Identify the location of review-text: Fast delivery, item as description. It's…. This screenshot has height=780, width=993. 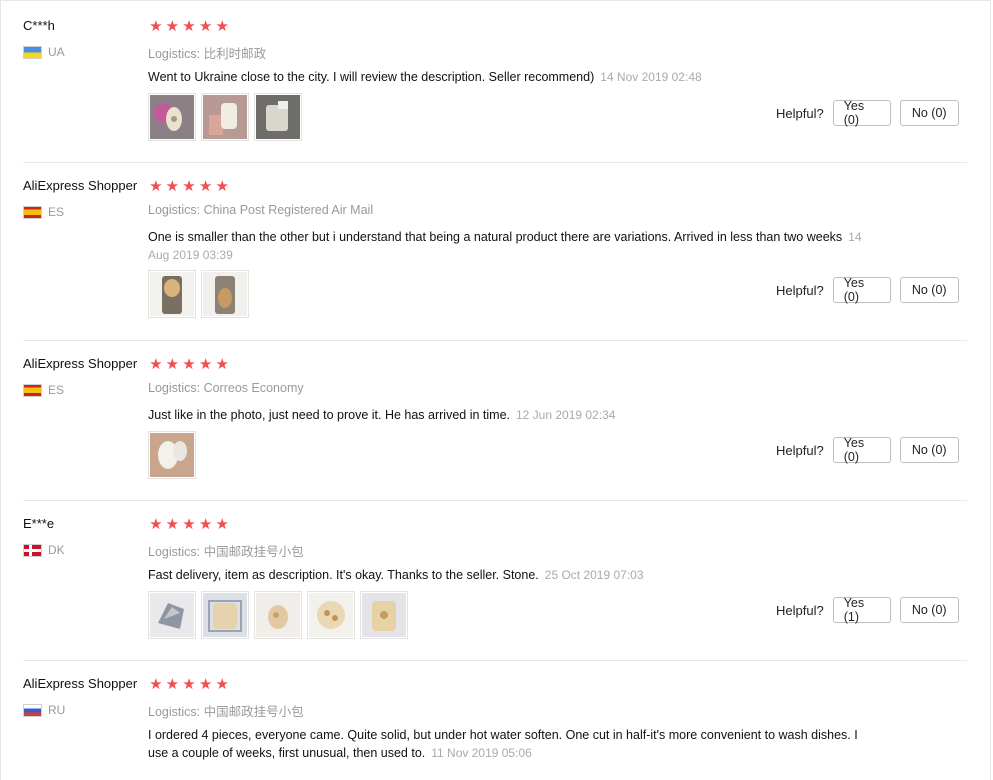
(343, 575).